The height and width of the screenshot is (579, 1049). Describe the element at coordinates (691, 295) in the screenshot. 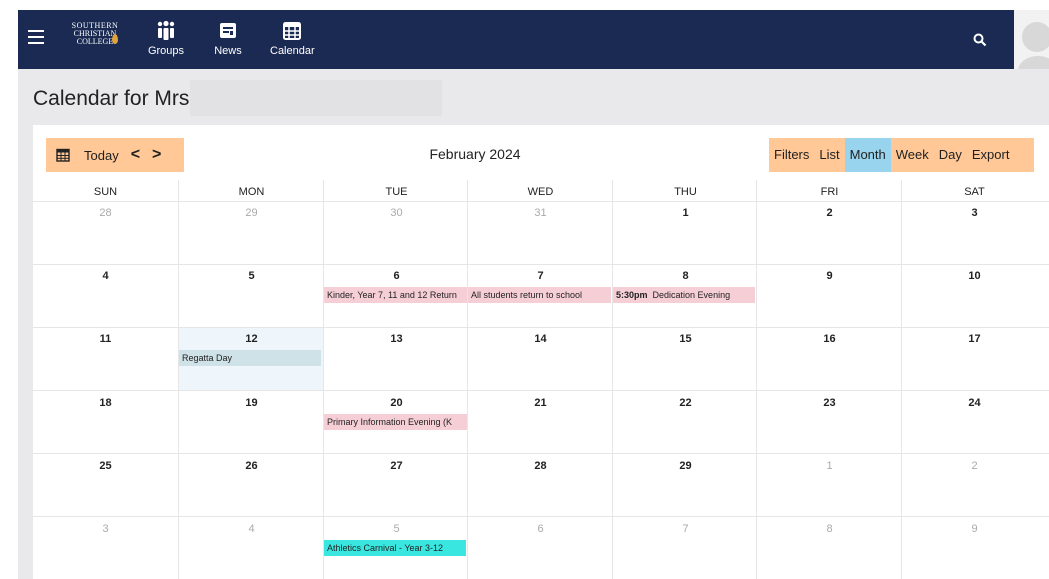

I see `event-title: Dedication Evening` at that location.